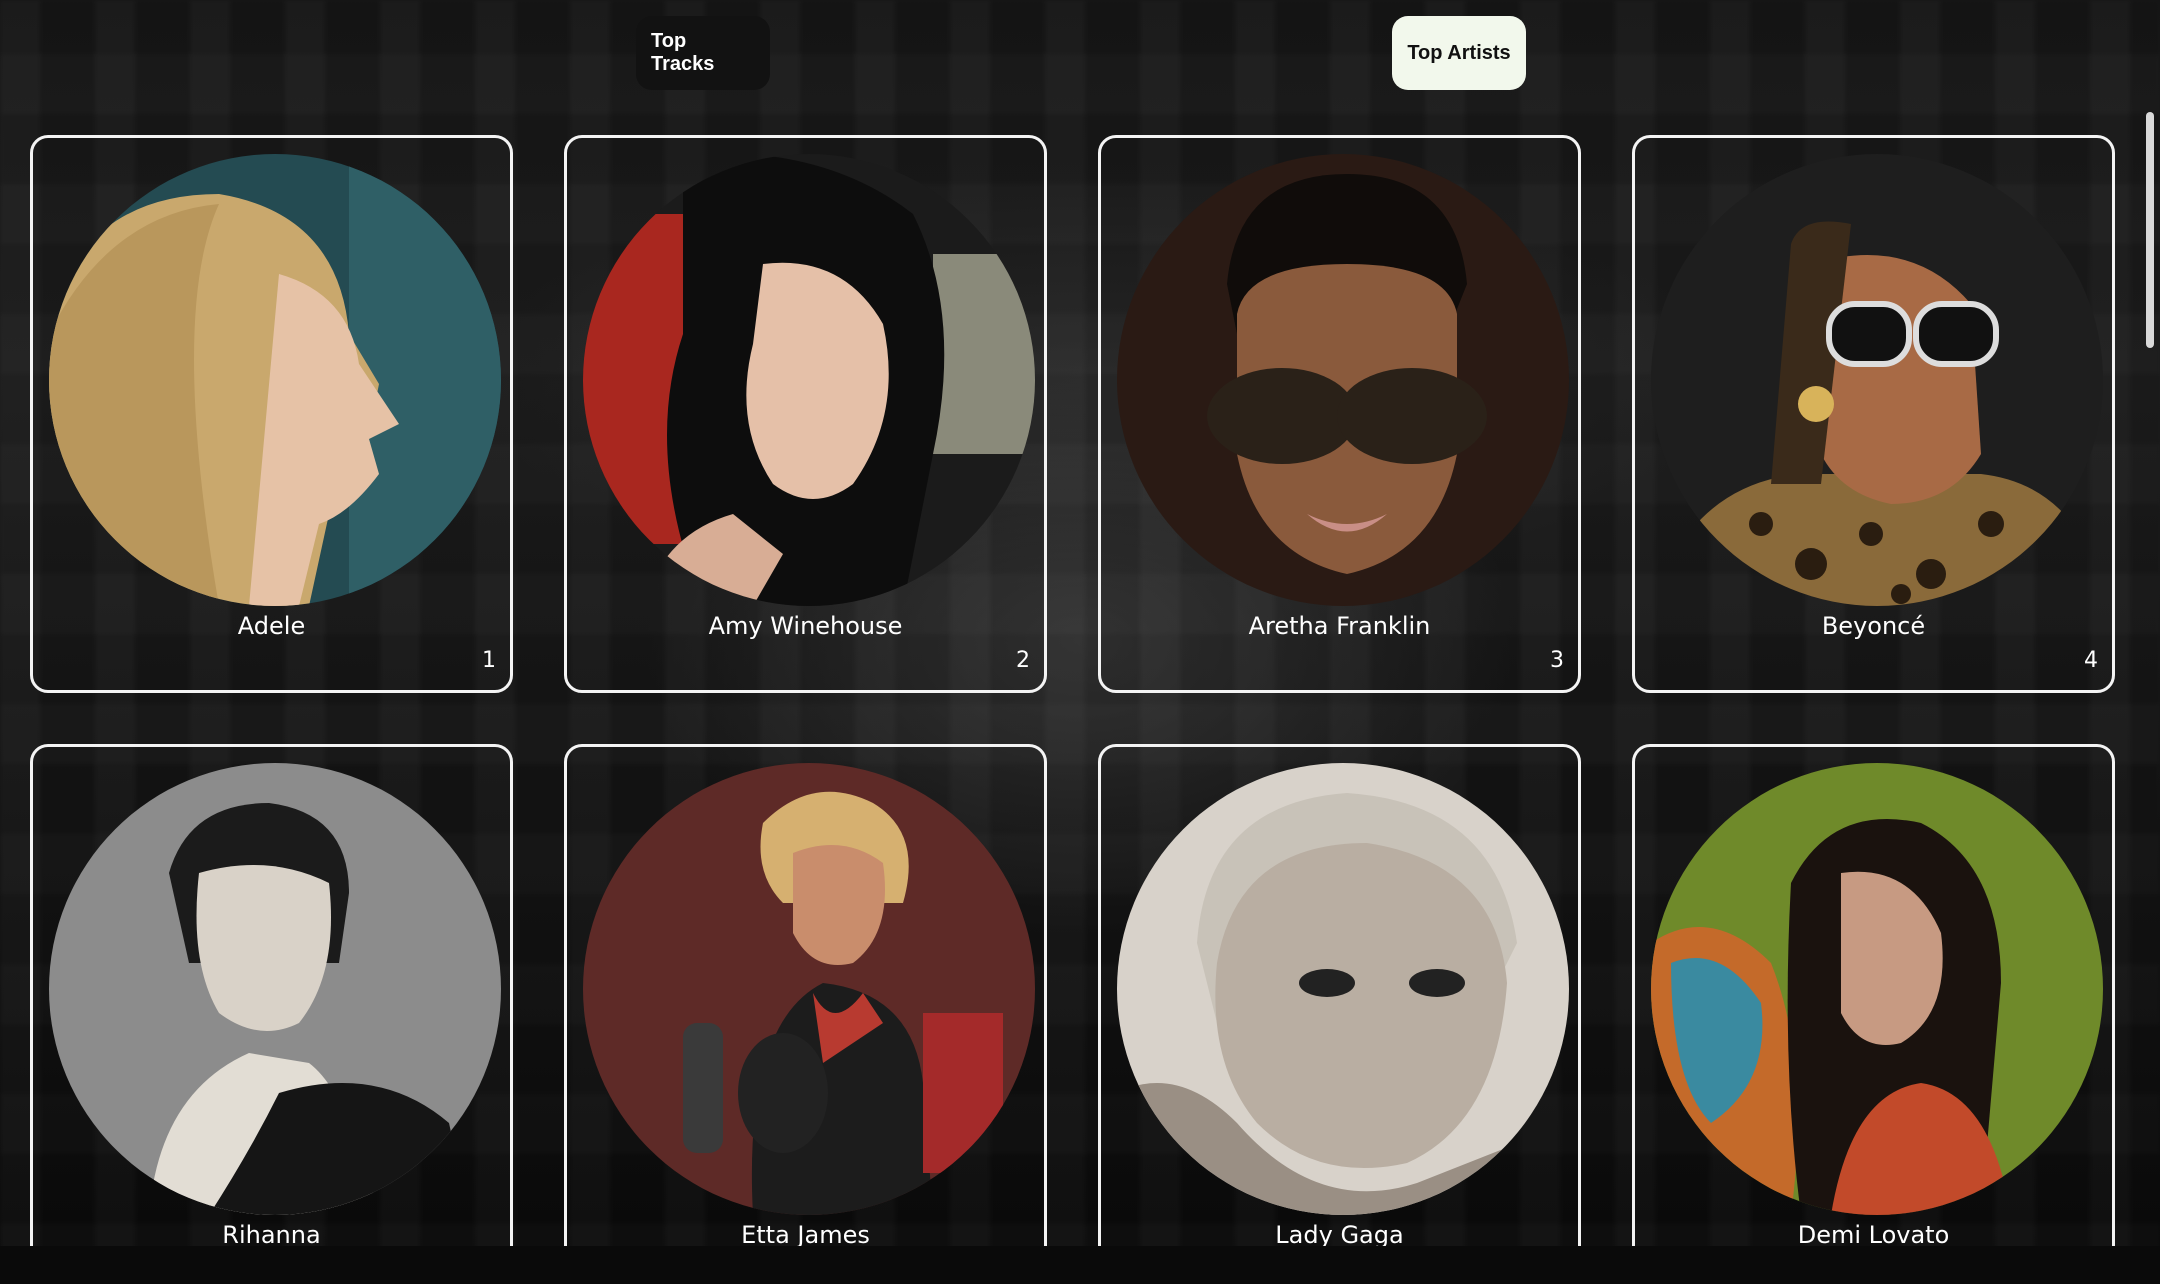 Image resolution: width=2160 pixels, height=1284 pixels. I want to click on artist-card: Adele 1, so click(271, 414).